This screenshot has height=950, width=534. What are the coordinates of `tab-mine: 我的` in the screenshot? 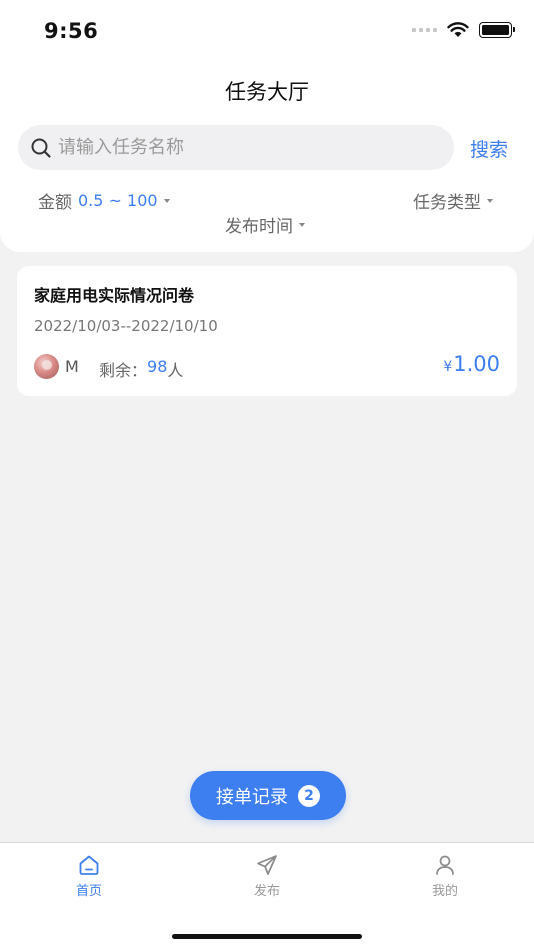 It's located at (445, 876).